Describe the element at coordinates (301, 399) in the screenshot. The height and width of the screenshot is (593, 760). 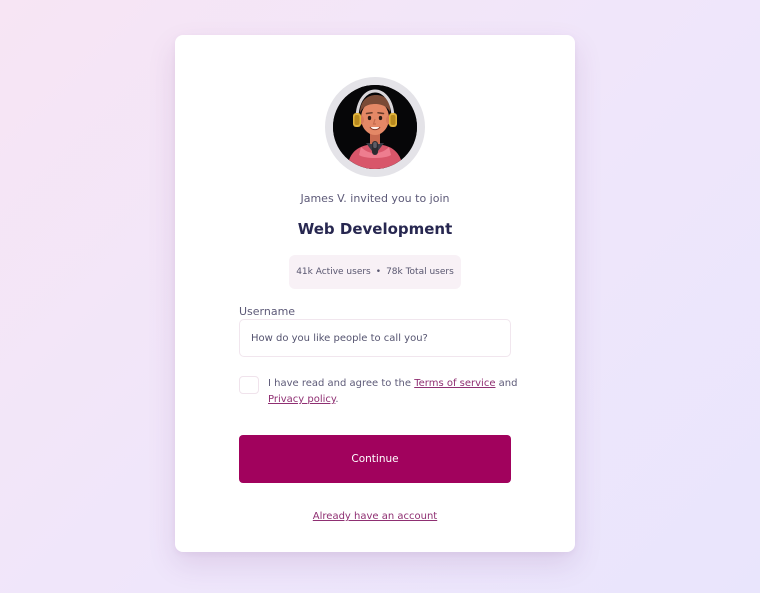
I see `privacy-policy-link: Privacy policy` at that location.